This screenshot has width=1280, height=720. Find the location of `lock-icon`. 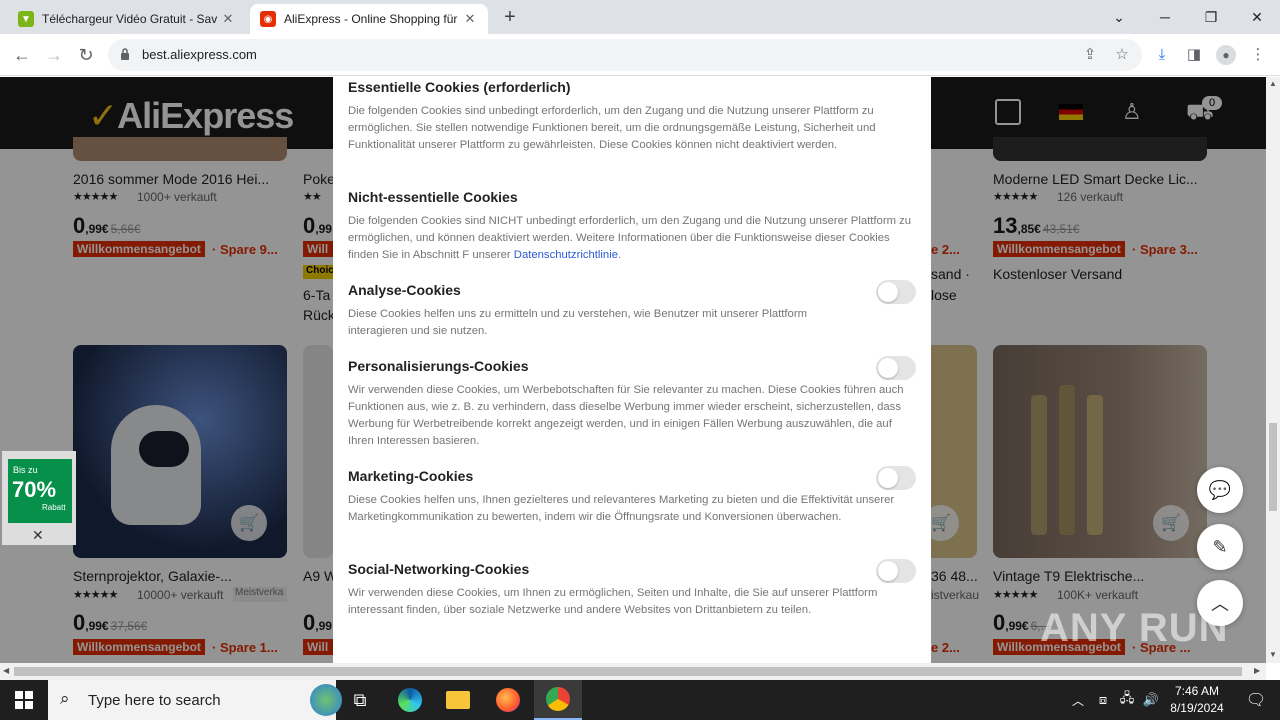

lock-icon is located at coordinates (125, 54).